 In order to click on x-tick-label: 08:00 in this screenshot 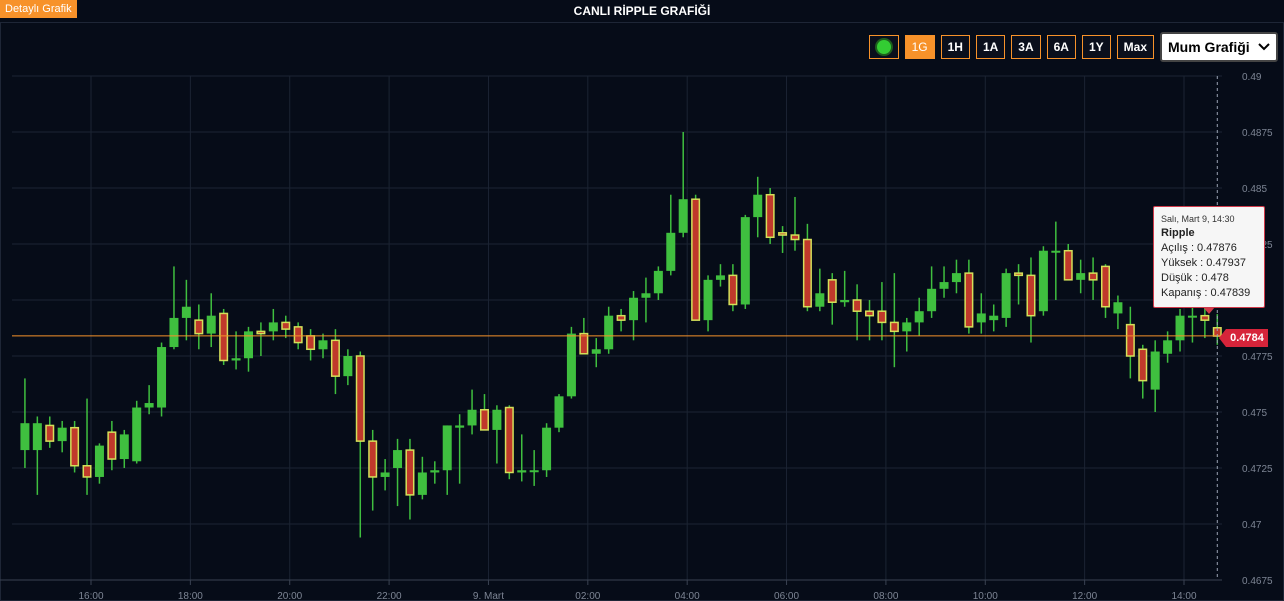, I will do `click(885, 596)`.